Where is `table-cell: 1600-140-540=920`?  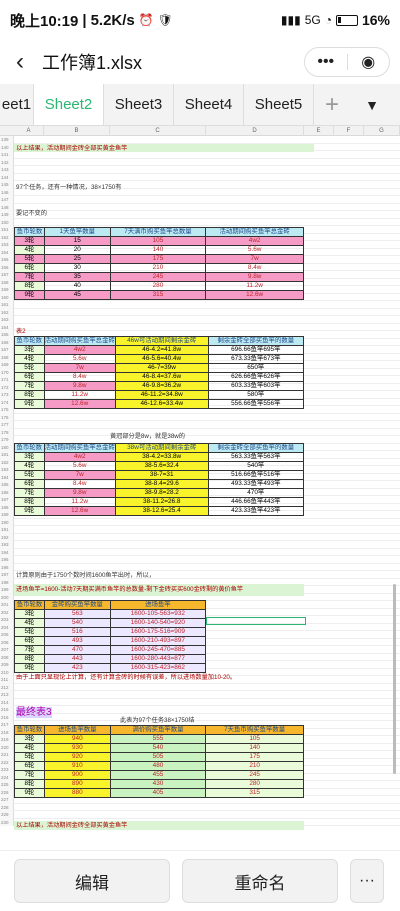
table-cell: 1600-140-540=920 is located at coordinates (158, 623).